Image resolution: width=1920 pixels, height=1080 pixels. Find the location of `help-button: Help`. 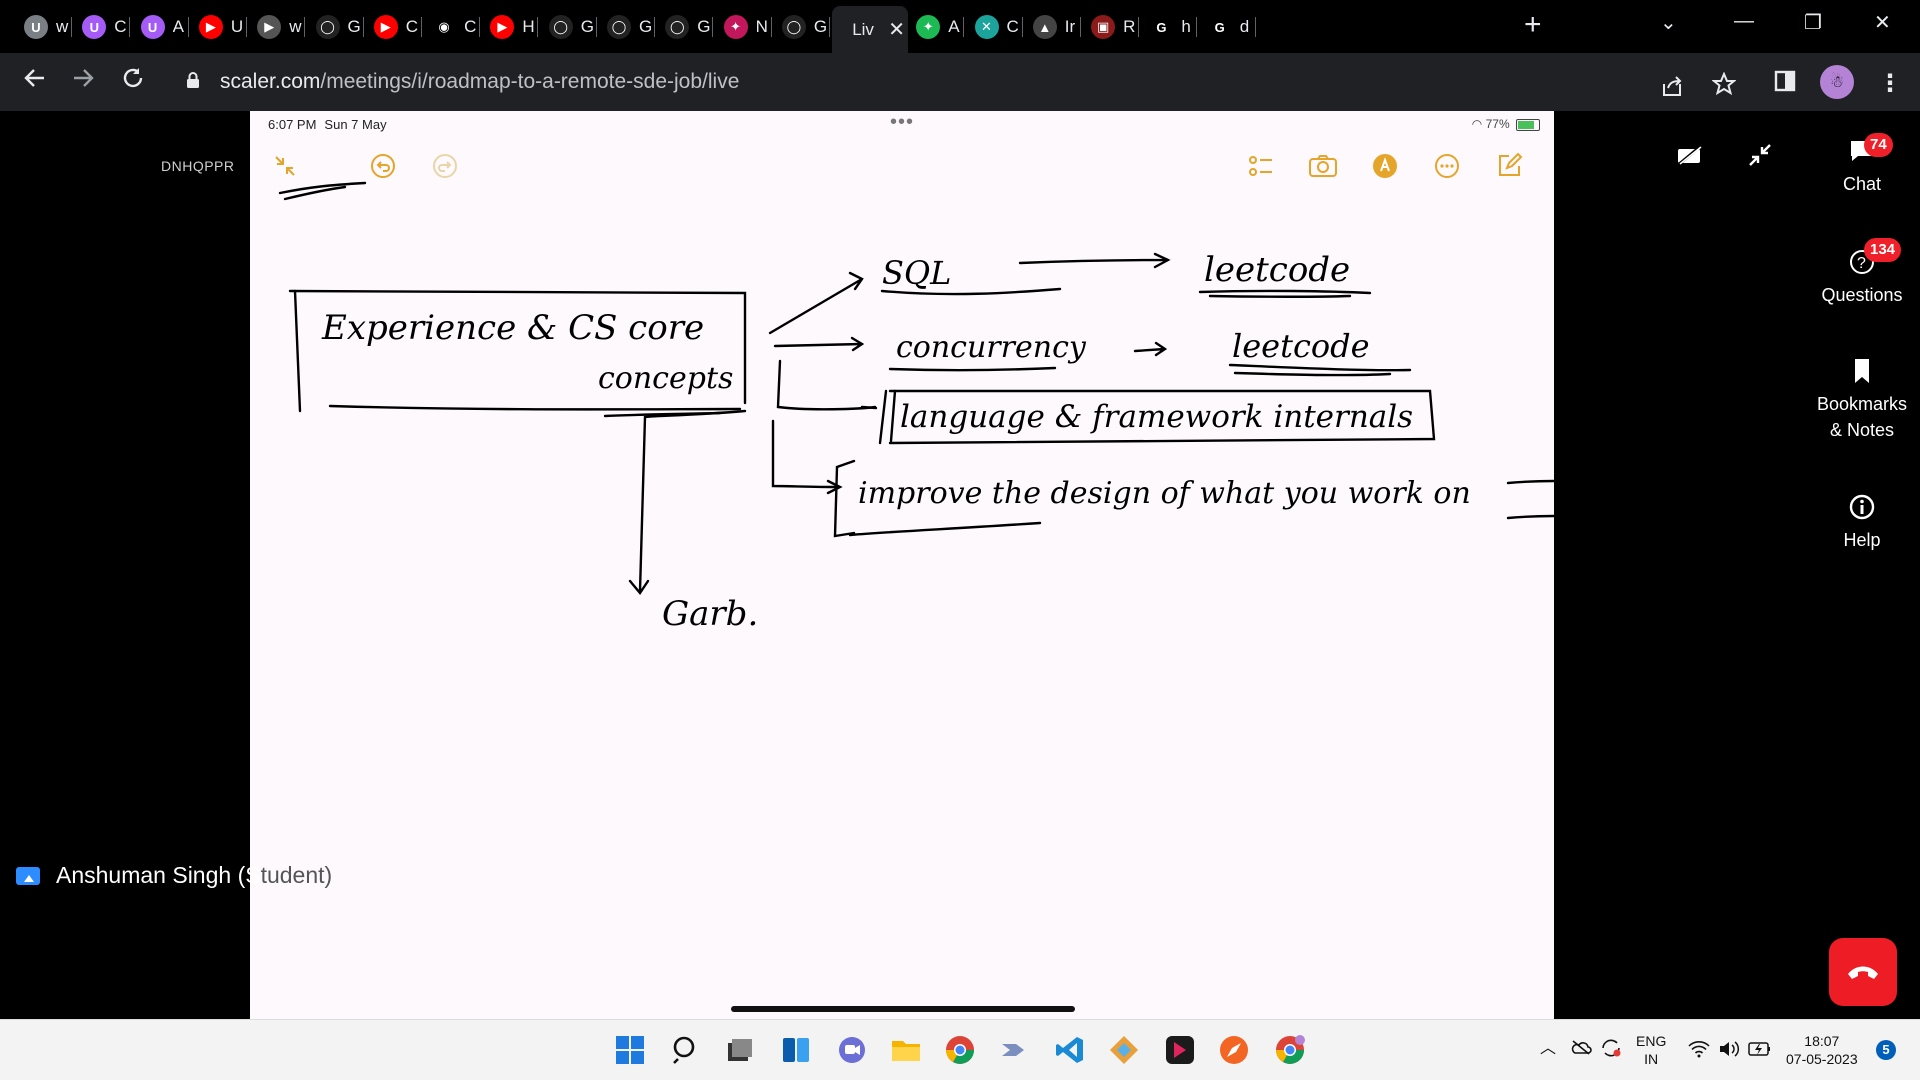

help-button: Help is located at coordinates (1862, 523).